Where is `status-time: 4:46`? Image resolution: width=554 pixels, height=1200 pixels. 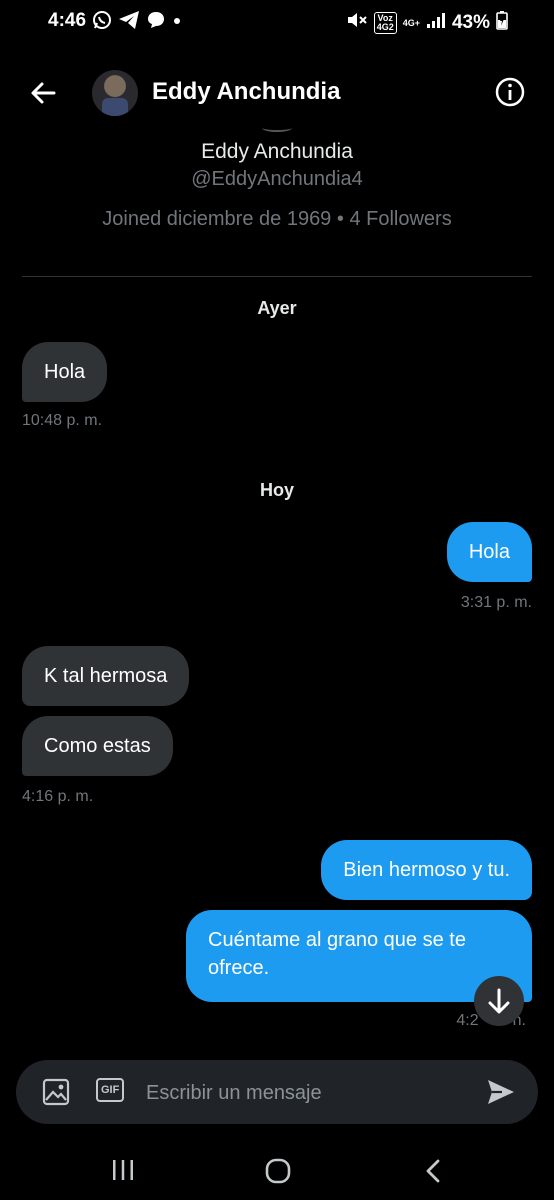
status-time: 4:46 is located at coordinates (67, 20).